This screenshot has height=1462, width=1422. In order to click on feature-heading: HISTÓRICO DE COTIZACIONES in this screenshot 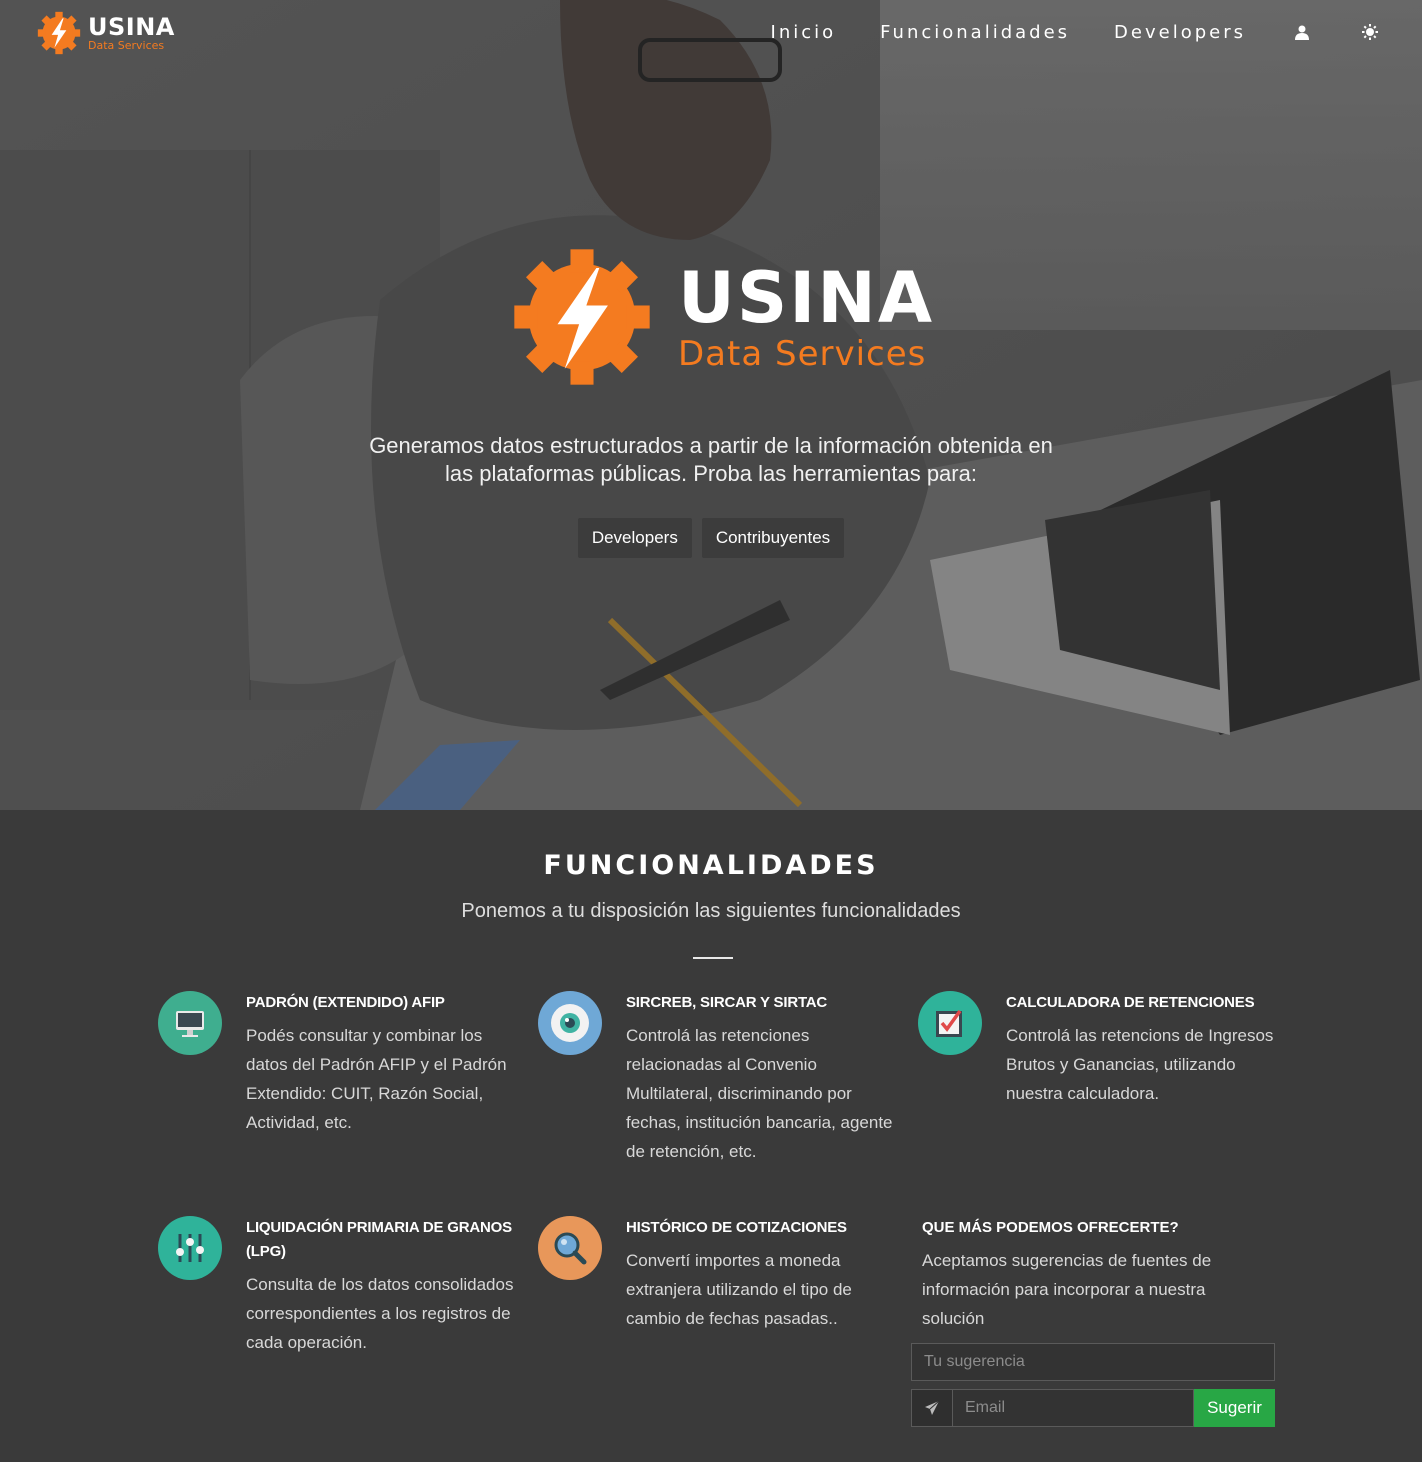, I will do `click(736, 1227)`.